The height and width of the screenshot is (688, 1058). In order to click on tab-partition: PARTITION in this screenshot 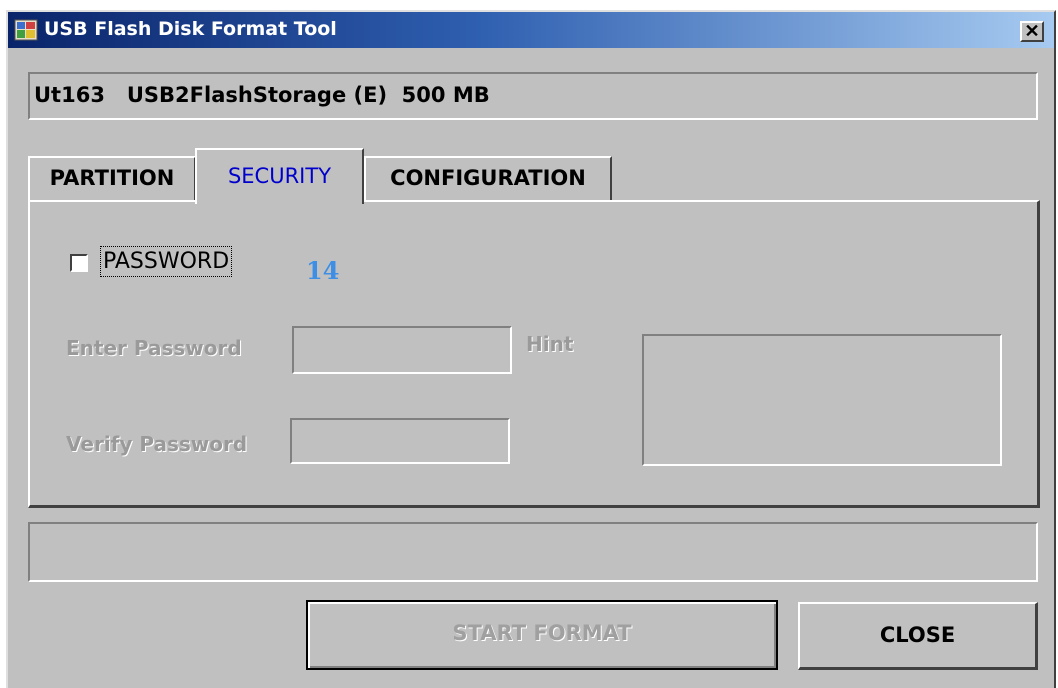, I will do `click(112, 179)`.